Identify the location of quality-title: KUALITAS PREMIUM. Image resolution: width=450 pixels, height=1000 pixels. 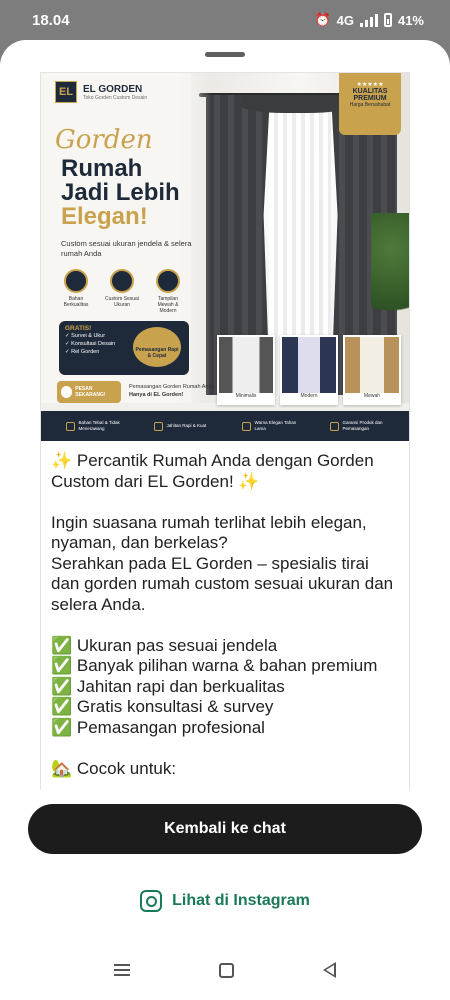
(370, 95).